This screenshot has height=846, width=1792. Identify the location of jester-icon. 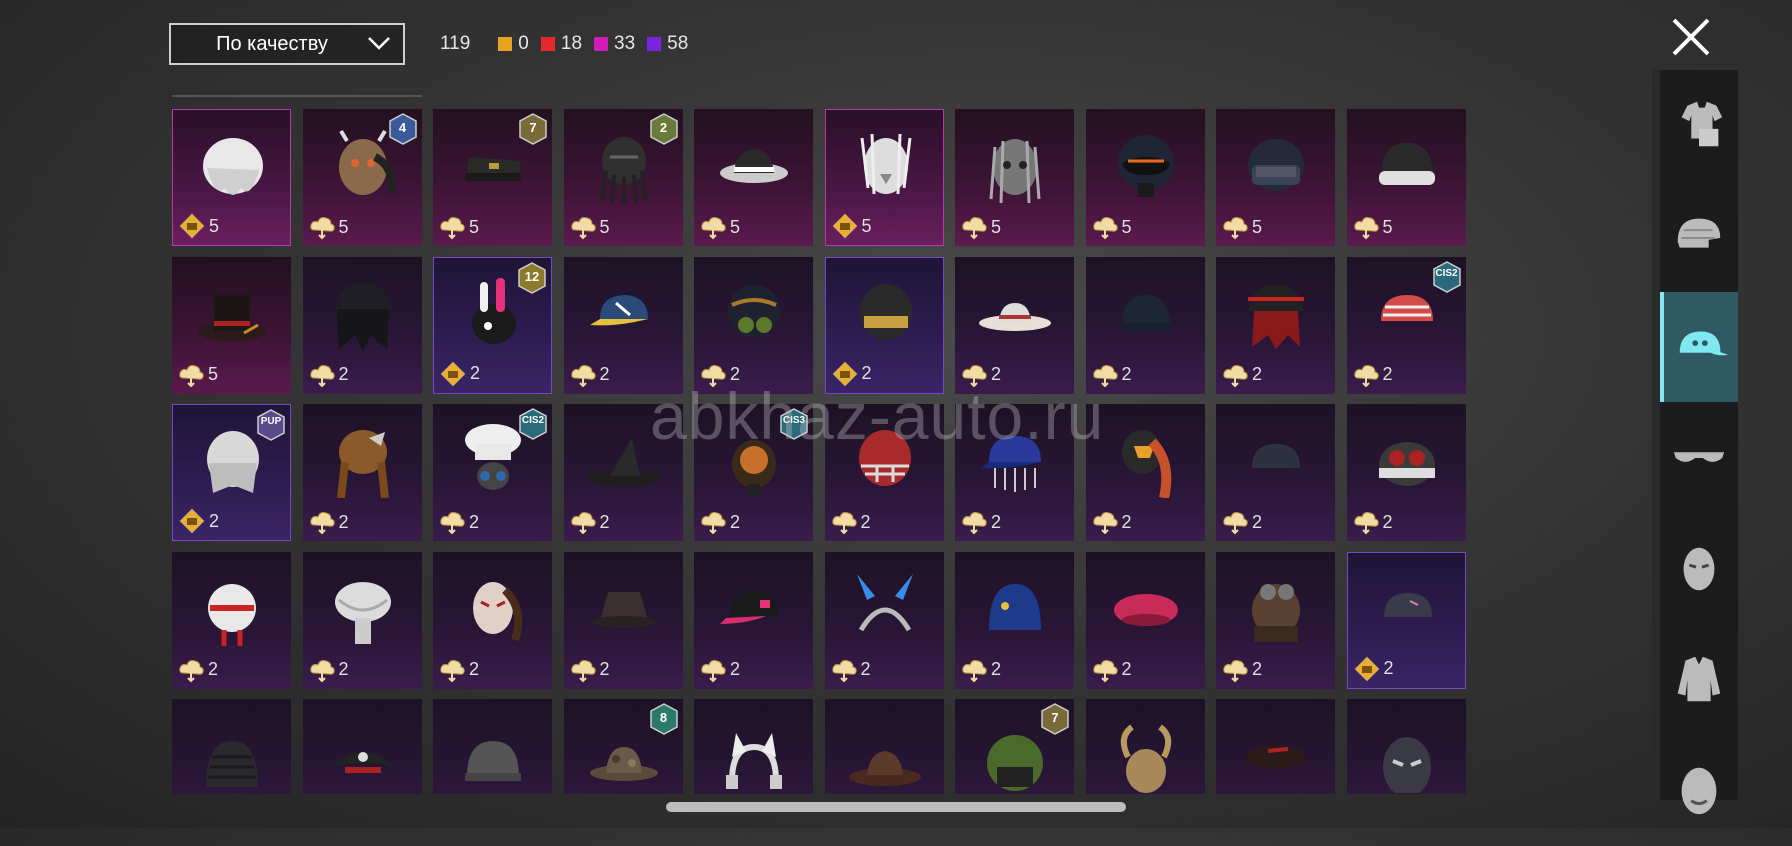
(1145, 758).